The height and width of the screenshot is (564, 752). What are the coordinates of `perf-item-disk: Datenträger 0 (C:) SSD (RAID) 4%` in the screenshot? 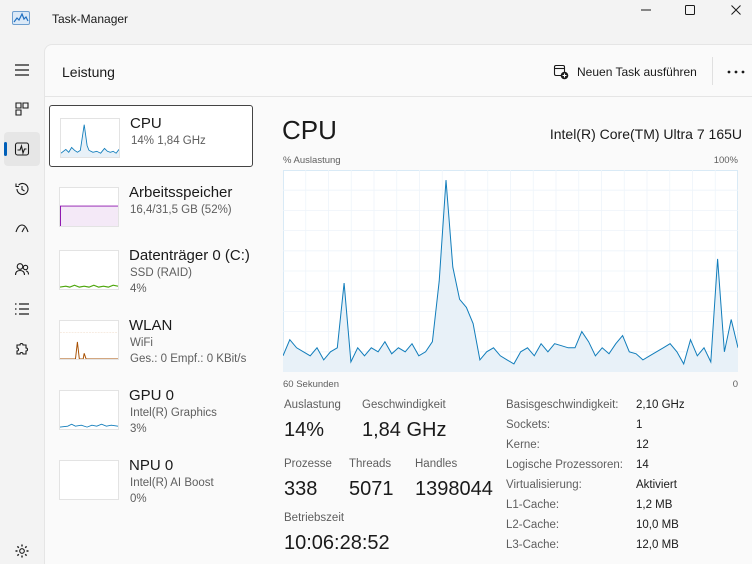 It's located at (151, 269).